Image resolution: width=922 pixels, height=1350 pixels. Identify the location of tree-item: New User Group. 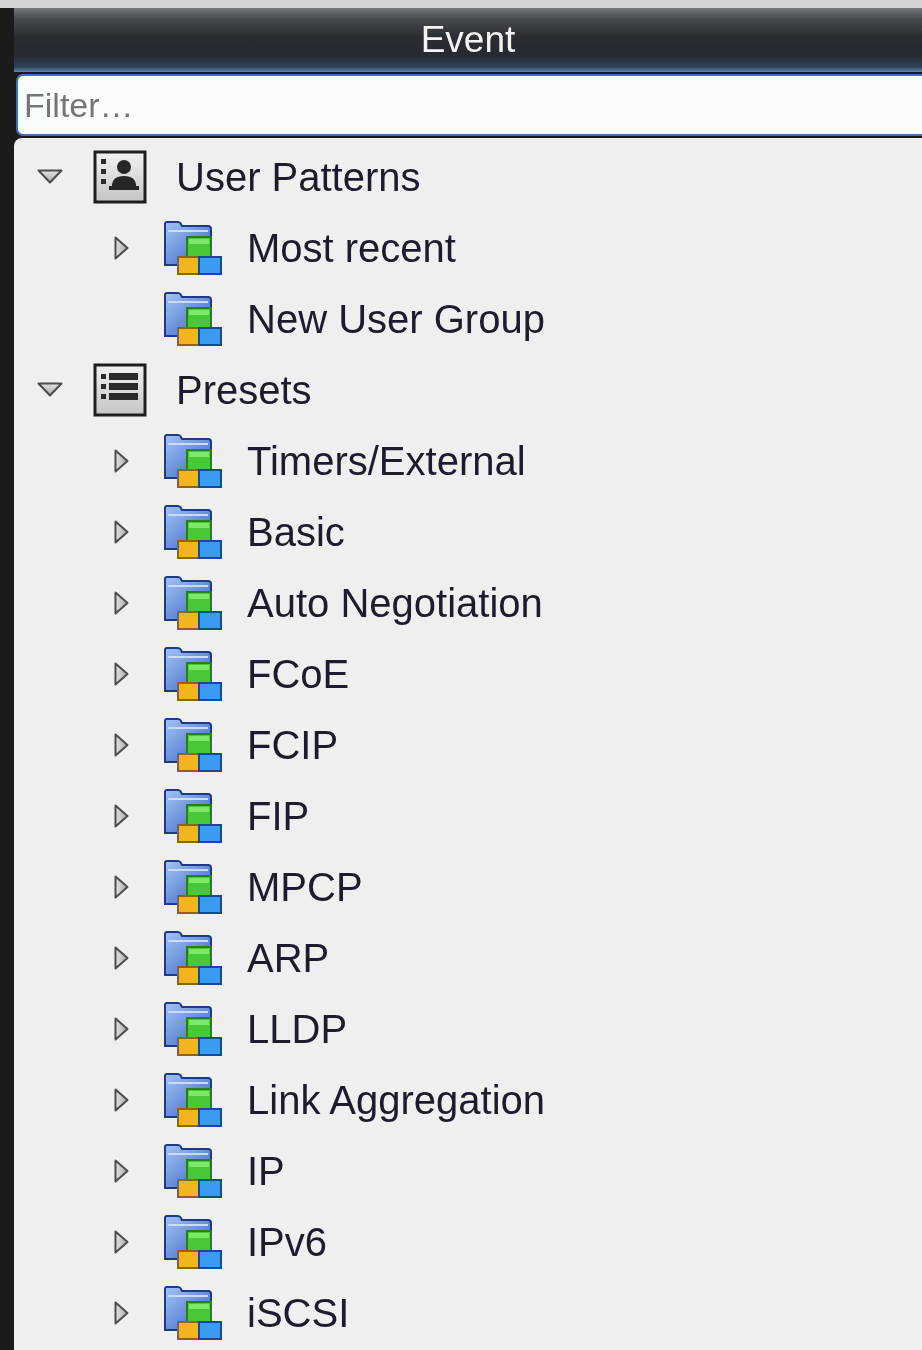
(396, 318).